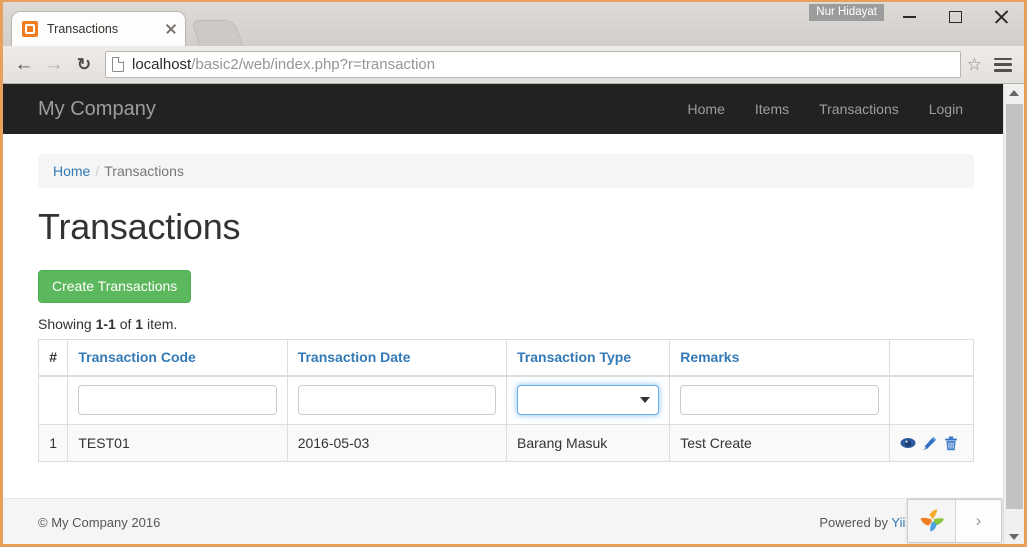  I want to click on summary-prefix: Showing, so click(67, 324).